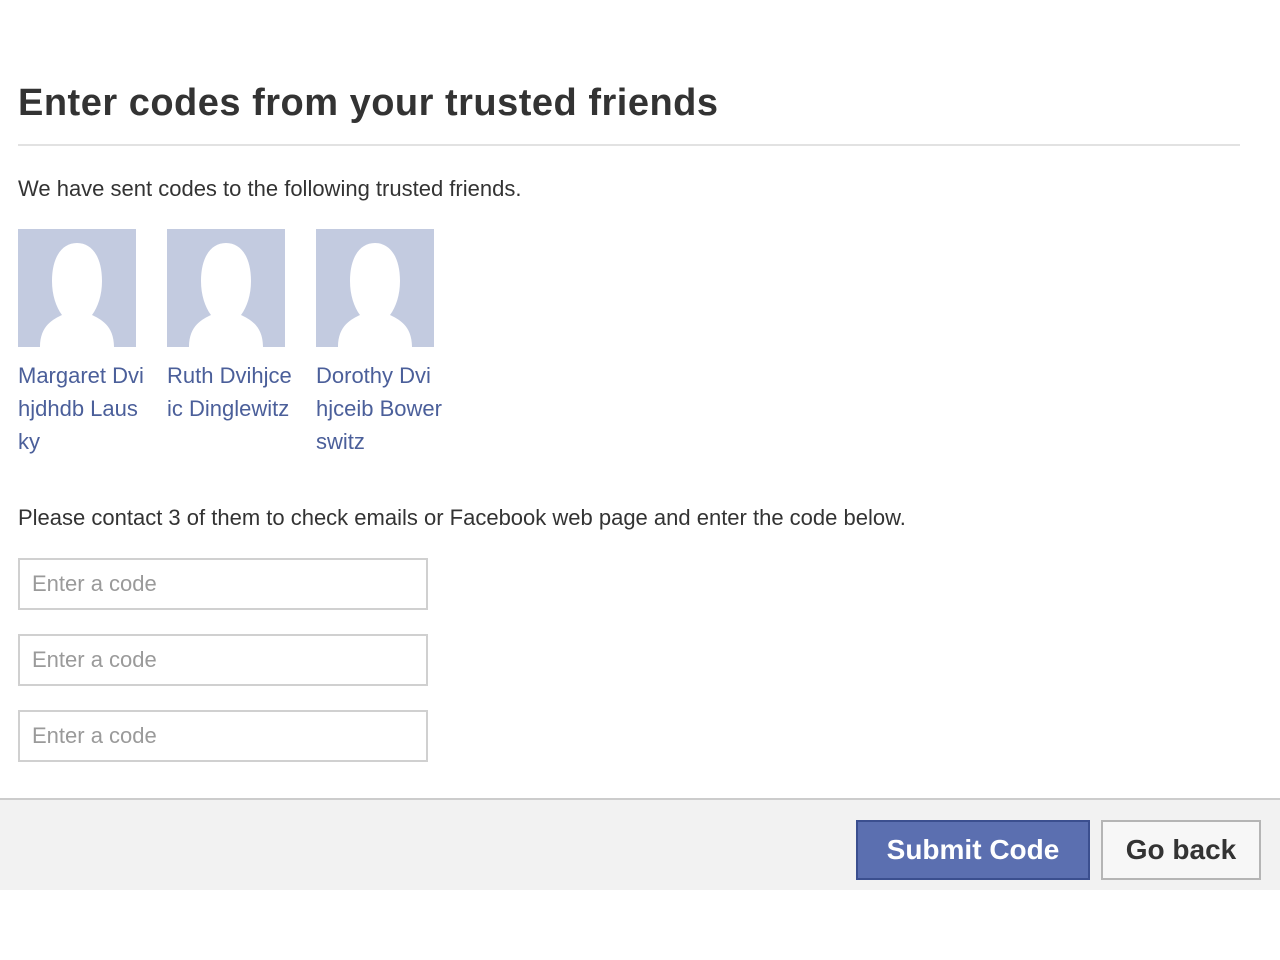  Describe the element at coordinates (973, 850) in the screenshot. I see `submit-code-button: Submit Code` at that location.